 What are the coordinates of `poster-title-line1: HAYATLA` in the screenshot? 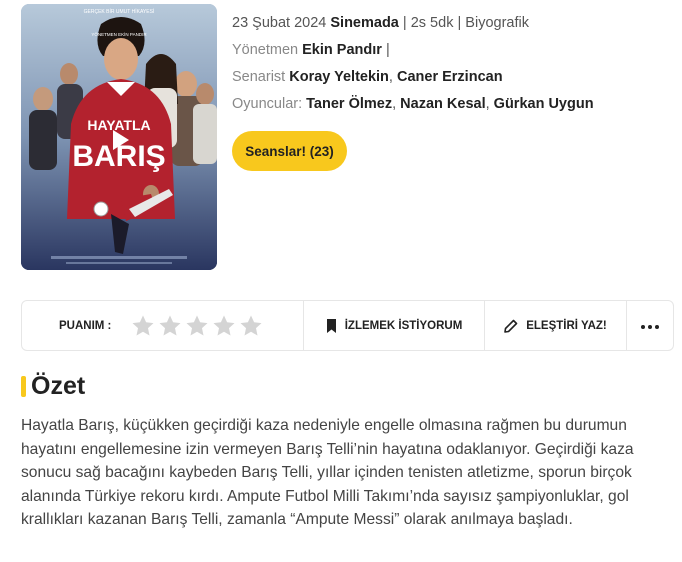 It's located at (118, 125).